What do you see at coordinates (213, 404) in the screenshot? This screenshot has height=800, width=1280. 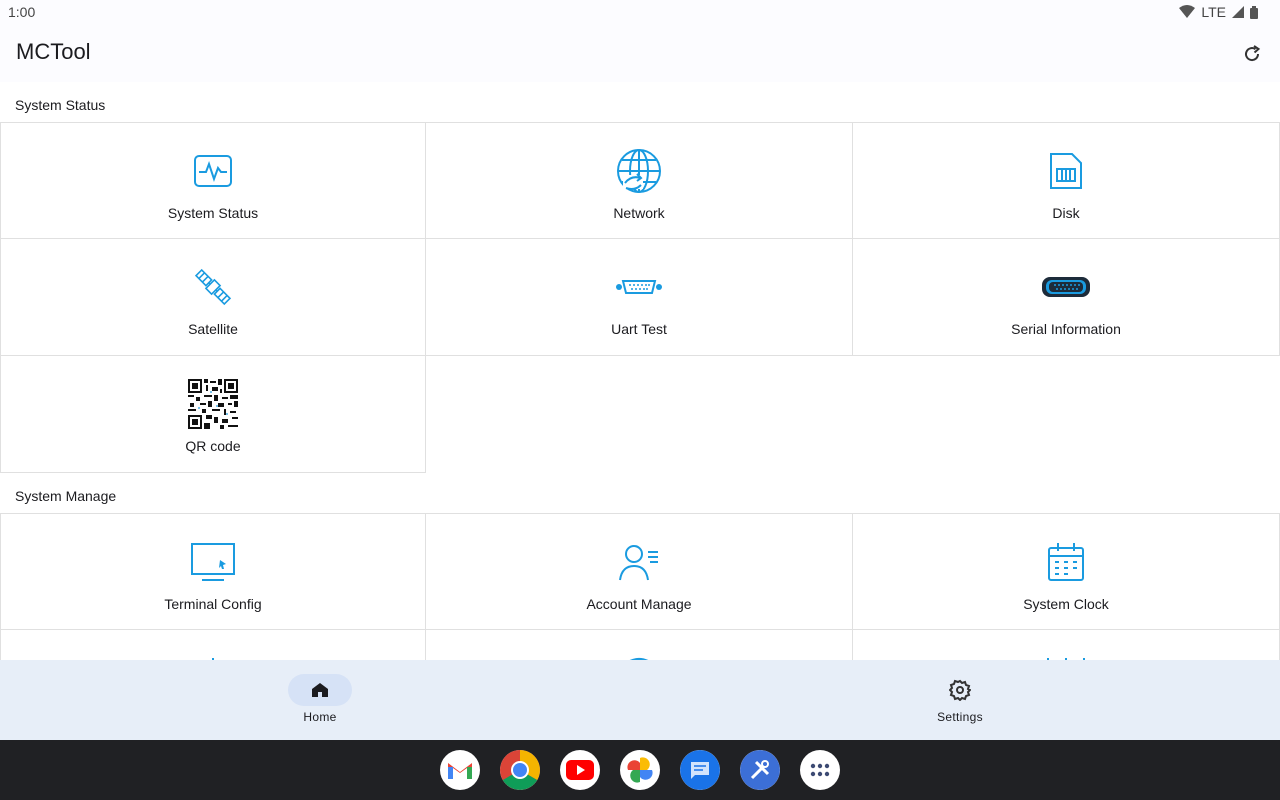 I see `qr-code-icon` at bounding box center [213, 404].